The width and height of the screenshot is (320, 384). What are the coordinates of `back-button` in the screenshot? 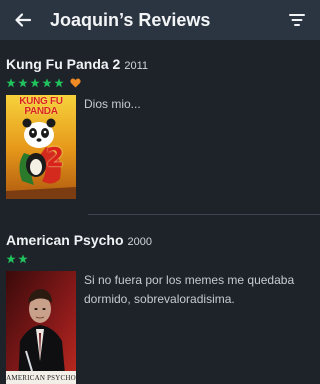 It's located at (23, 20).